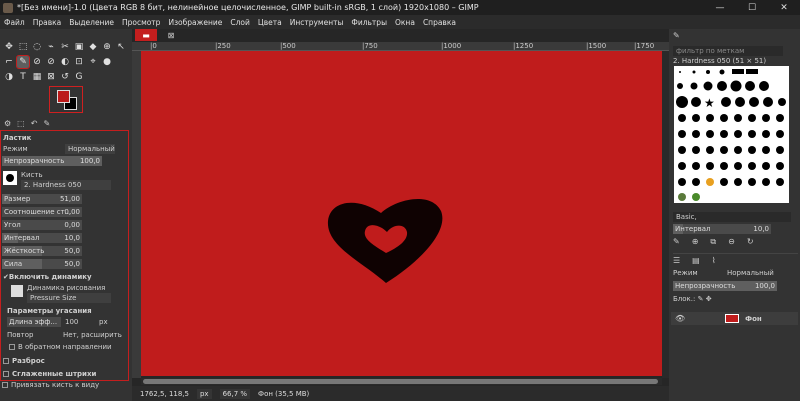 Image resolution: width=800 pixels, height=401 pixels. Describe the element at coordinates (66, 185) in the screenshot. I see `brush-name: 2. Hardness 050` at that location.